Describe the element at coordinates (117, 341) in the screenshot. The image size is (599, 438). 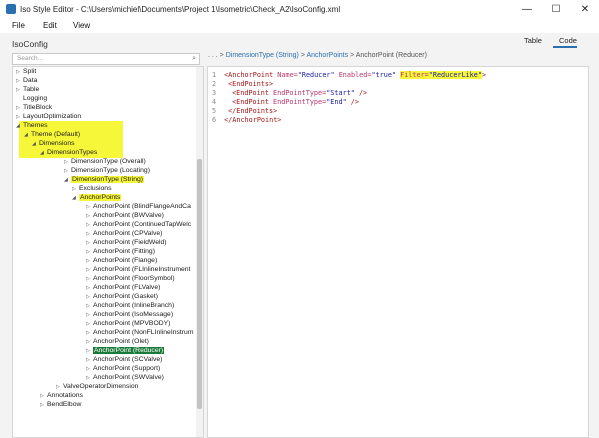
I see `tree-item: ▷ AnchorPoint (Olet)` at that location.